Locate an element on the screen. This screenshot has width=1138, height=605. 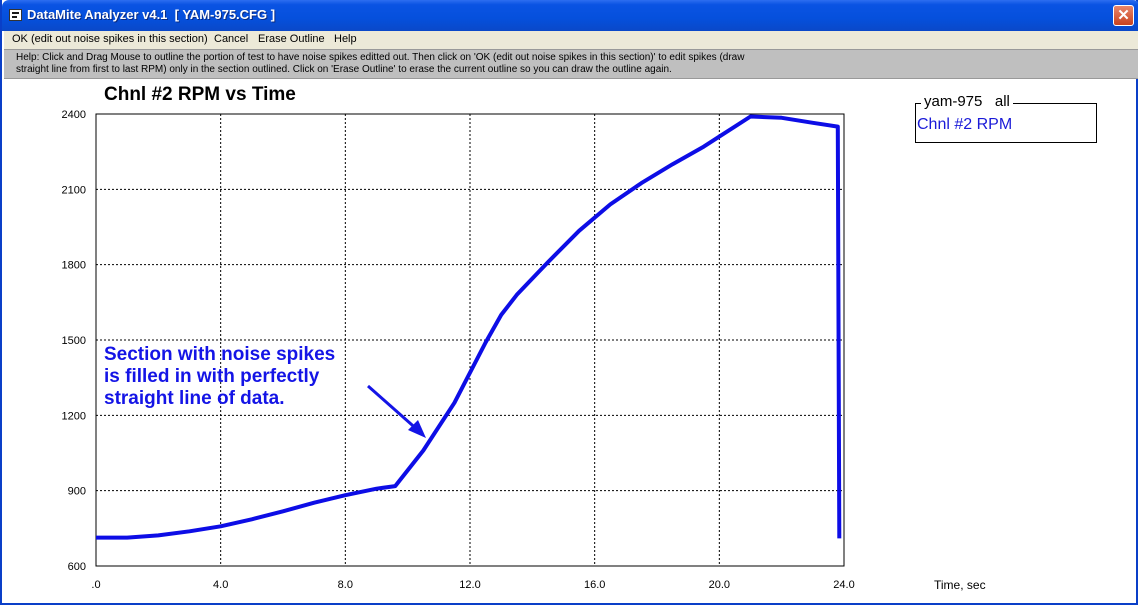
y-tick-label: 900 is located at coordinates (77, 492).